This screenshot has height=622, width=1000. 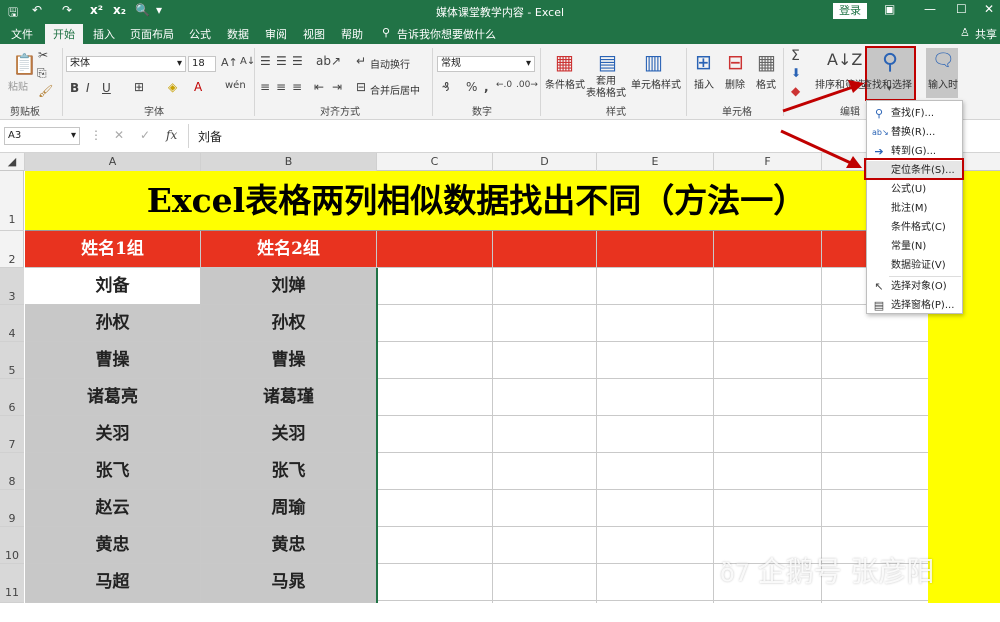 I want to click on annotation-arrows, so click(x=822, y=124).